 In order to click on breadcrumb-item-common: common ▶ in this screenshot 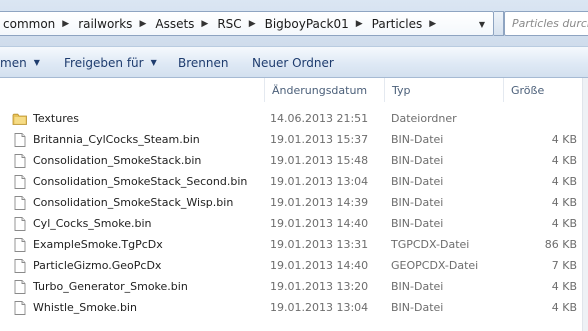, I will do `click(36, 23)`.